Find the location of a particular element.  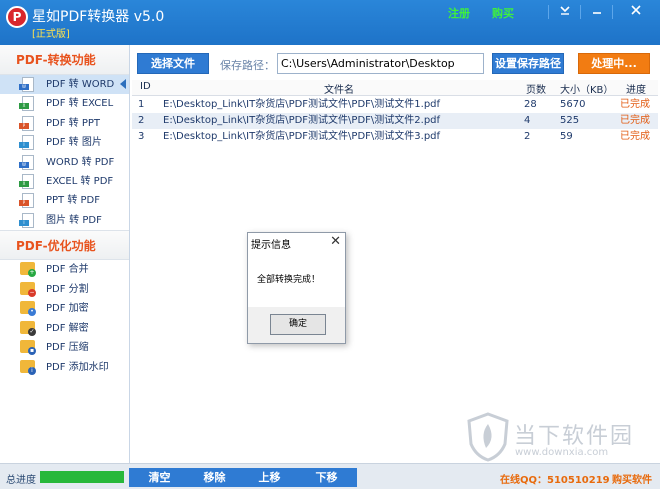

sidebar-item-convert: X EXCEL 转 PDF is located at coordinates (64, 181).